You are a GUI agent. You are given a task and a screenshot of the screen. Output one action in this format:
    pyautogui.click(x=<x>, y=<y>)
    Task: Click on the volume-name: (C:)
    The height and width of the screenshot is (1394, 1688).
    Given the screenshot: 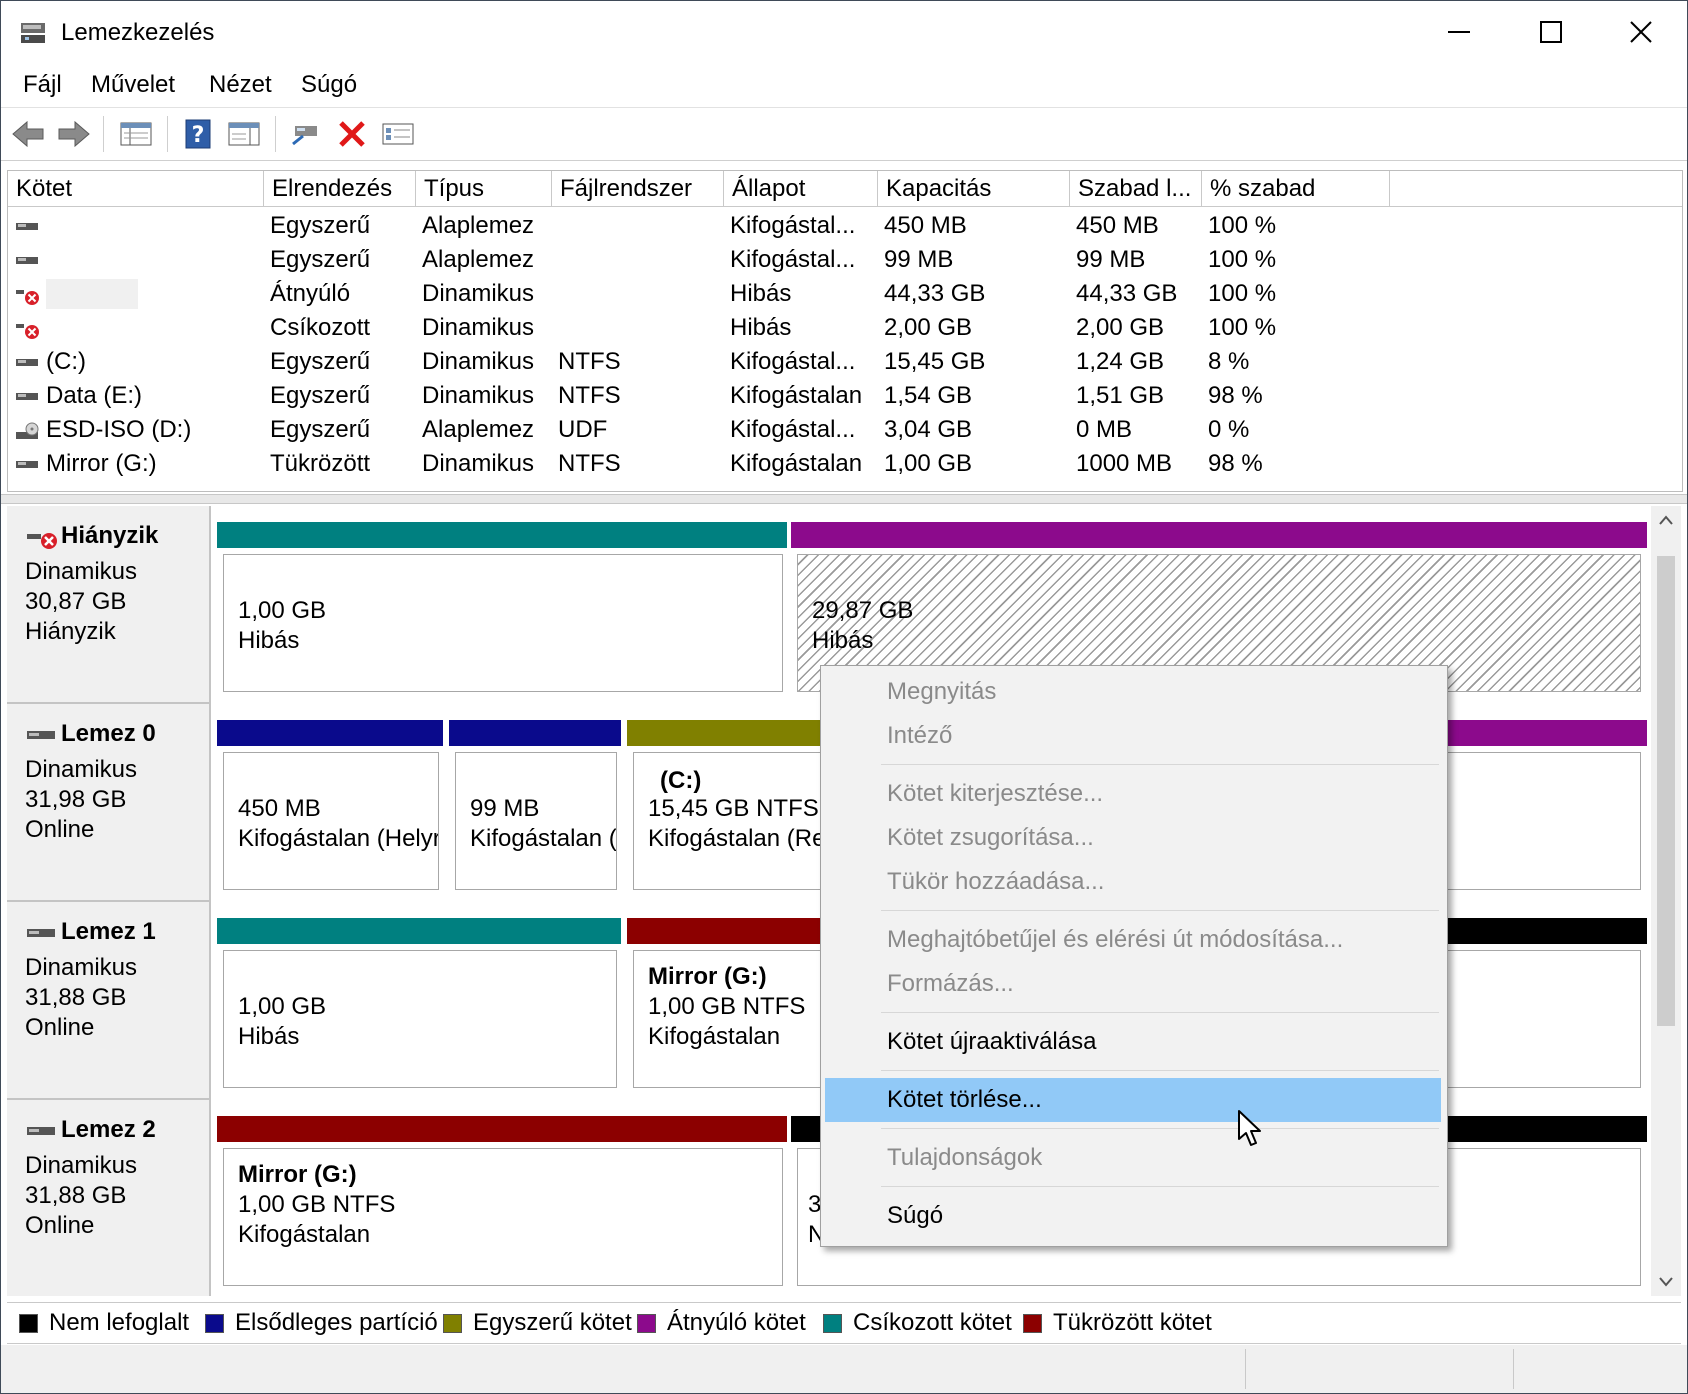 What is the action you would take?
    pyautogui.click(x=66, y=361)
    